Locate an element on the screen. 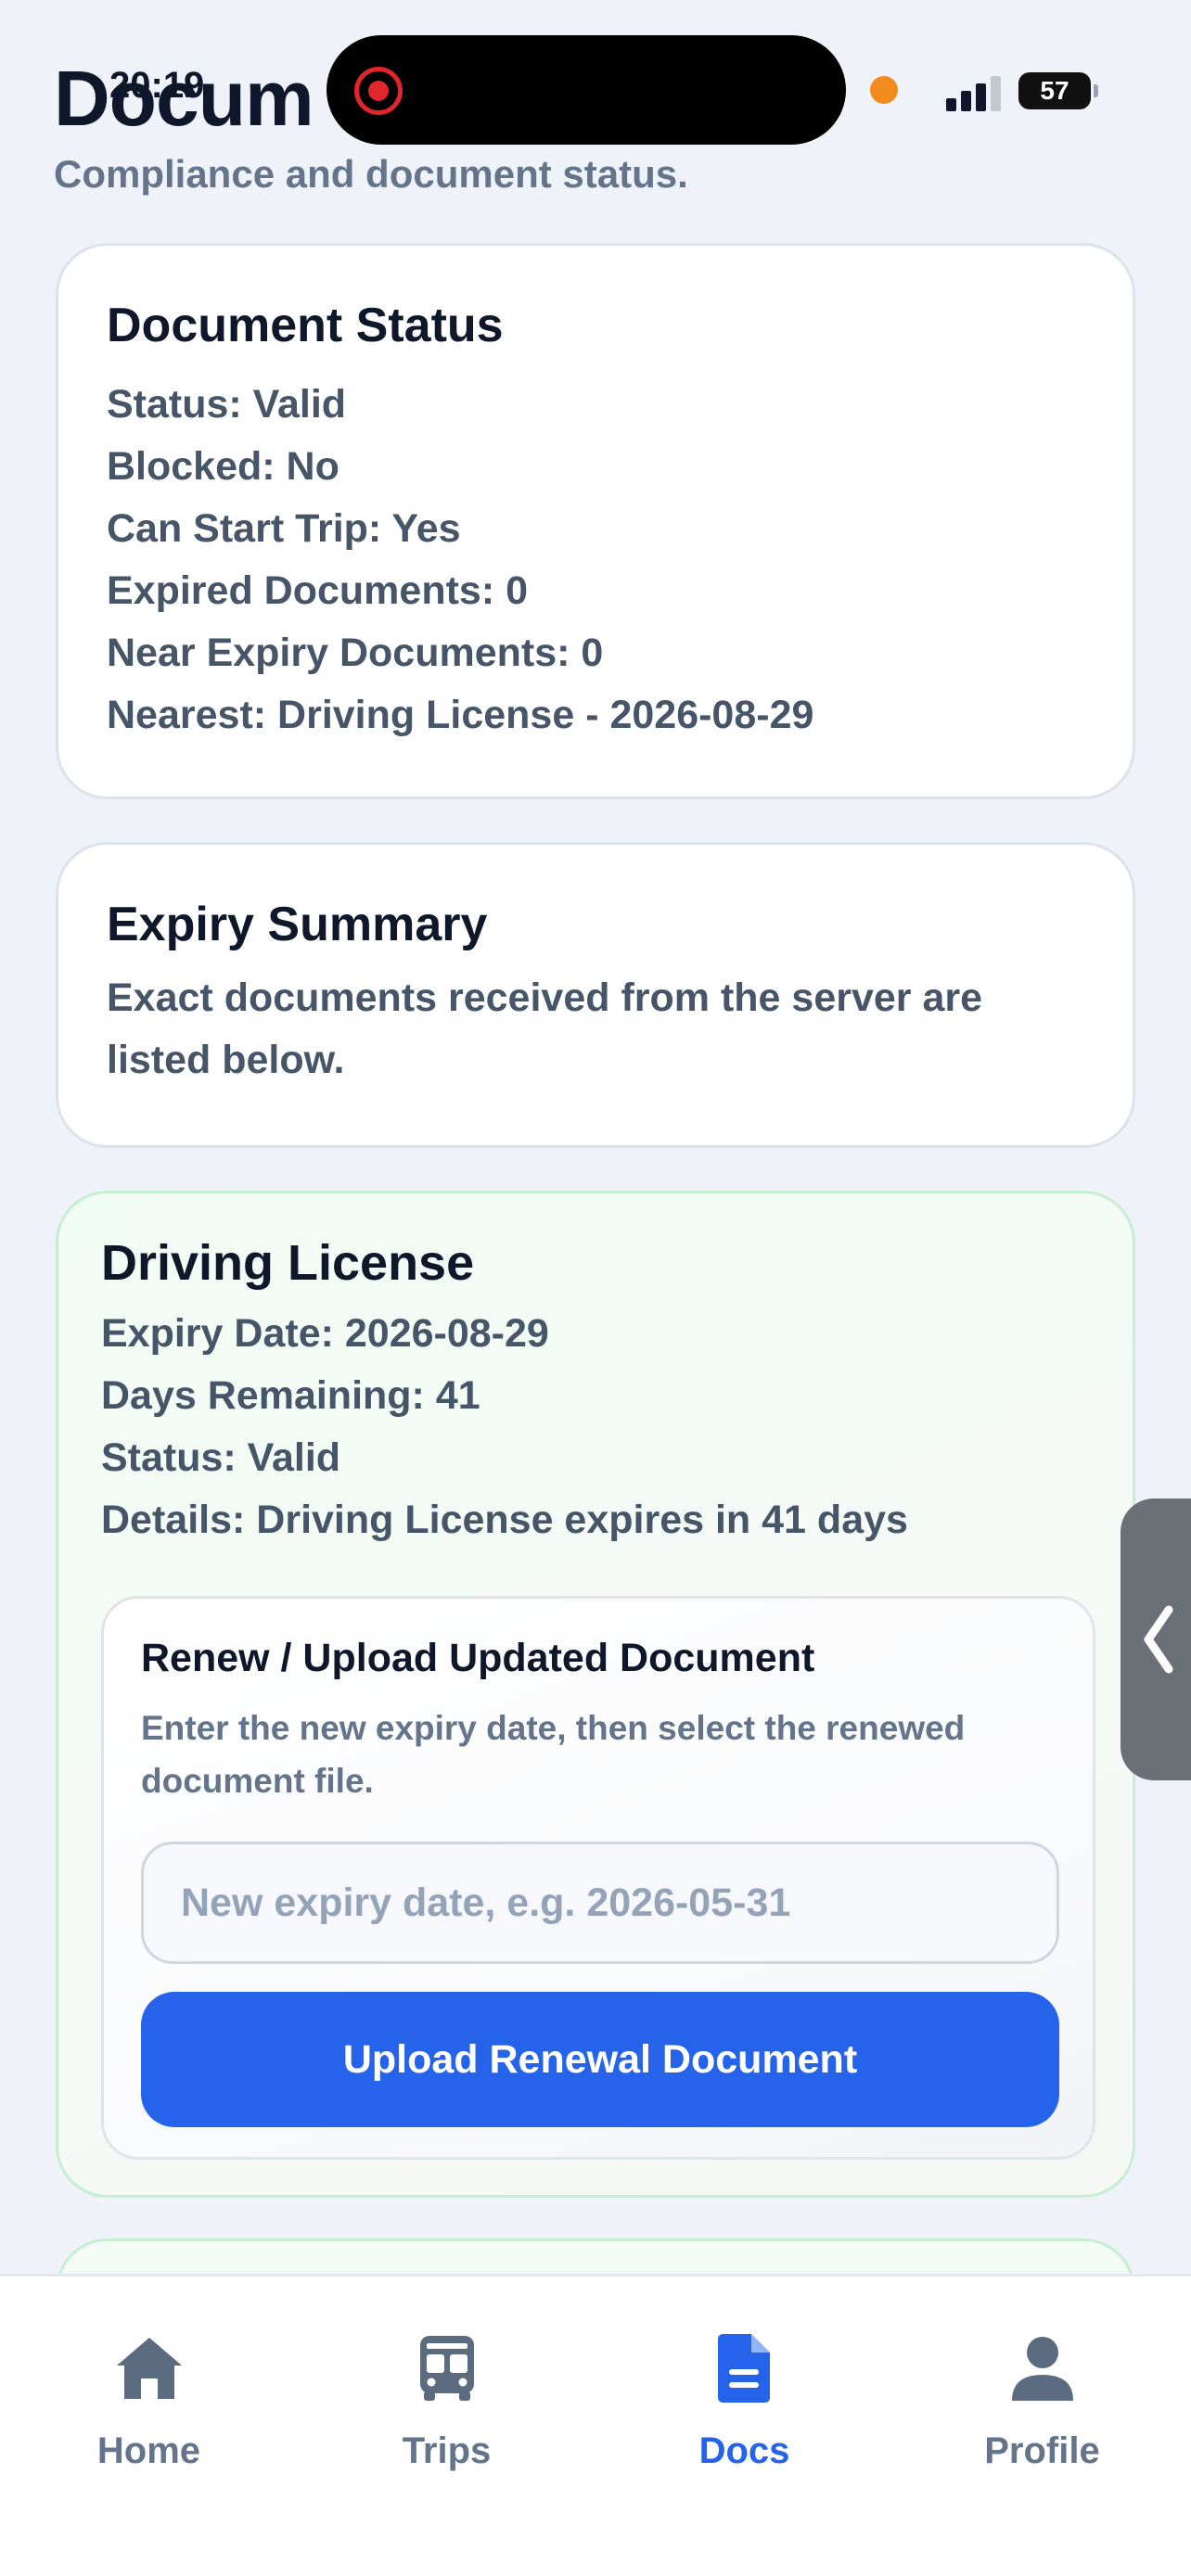  cellular-signal-icon is located at coordinates (974, 90).